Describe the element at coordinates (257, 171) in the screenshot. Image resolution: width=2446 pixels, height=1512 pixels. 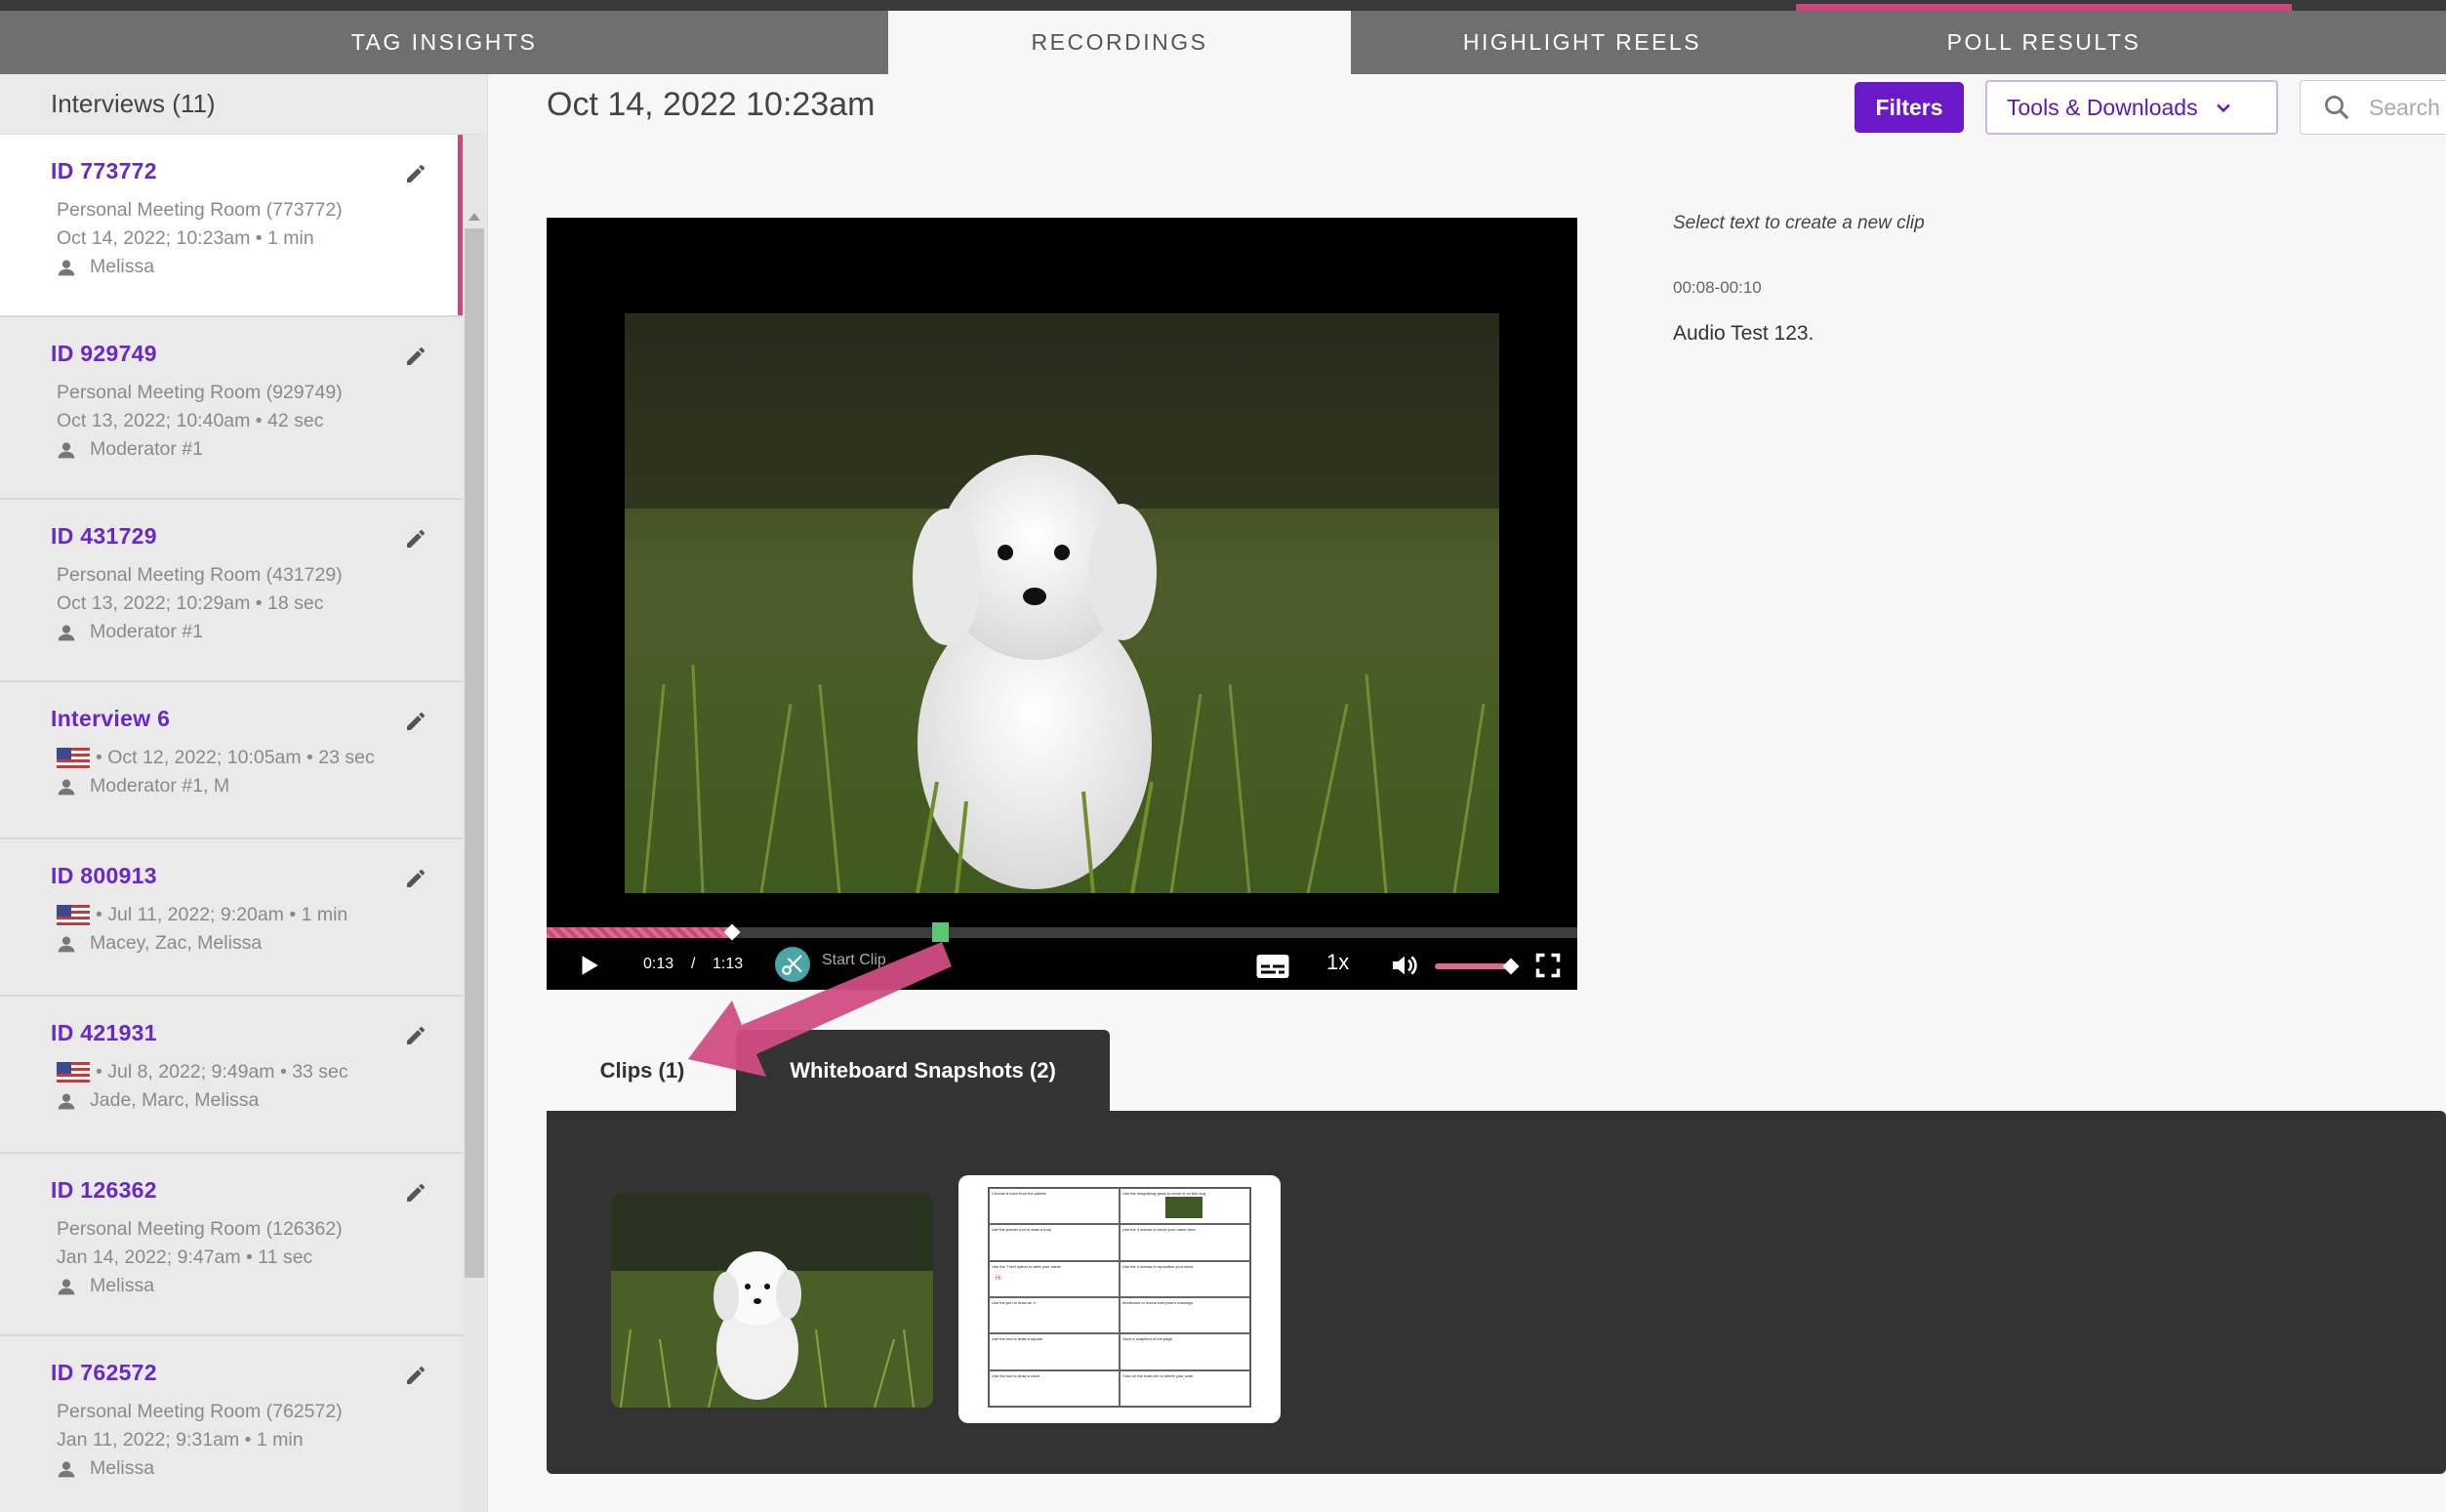
I see `interview-id: ID 773772` at that location.